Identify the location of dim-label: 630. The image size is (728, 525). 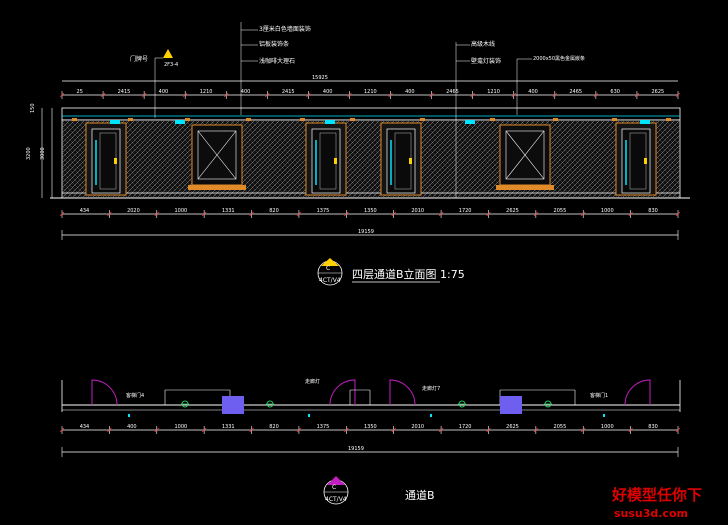
(615, 92).